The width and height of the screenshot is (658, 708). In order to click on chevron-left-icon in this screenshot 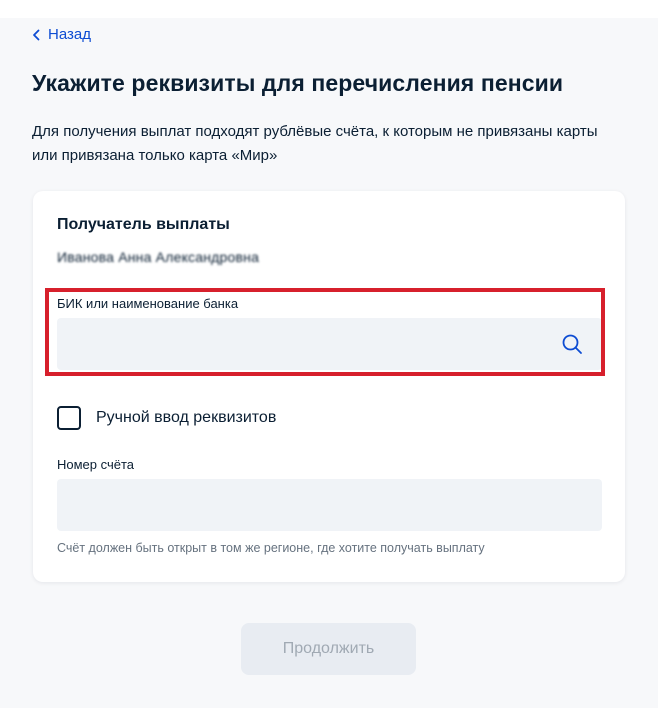, I will do `click(36, 34)`.